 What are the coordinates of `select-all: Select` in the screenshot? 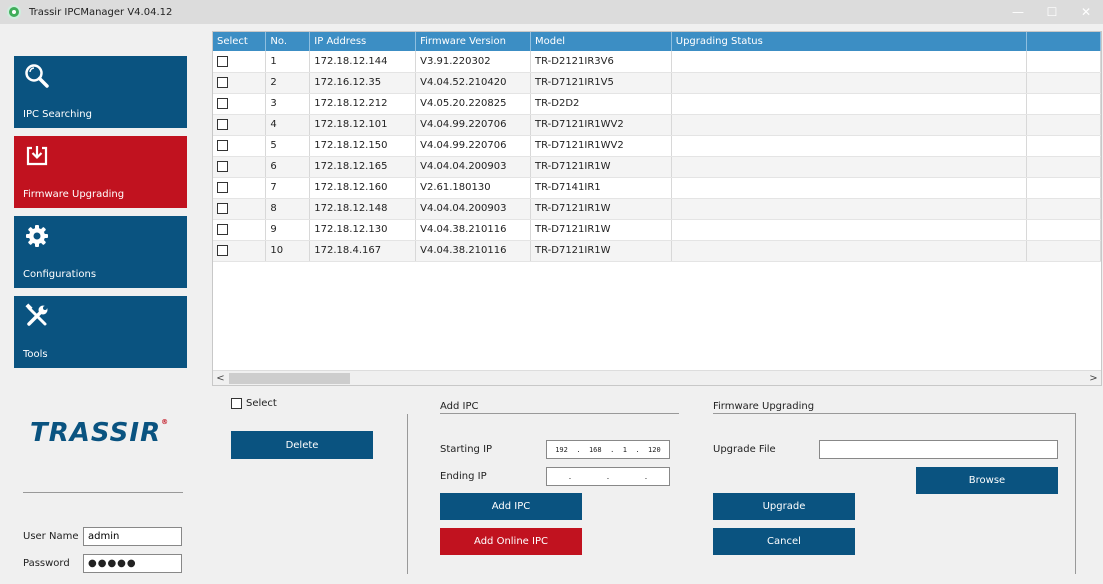 It's located at (254, 403).